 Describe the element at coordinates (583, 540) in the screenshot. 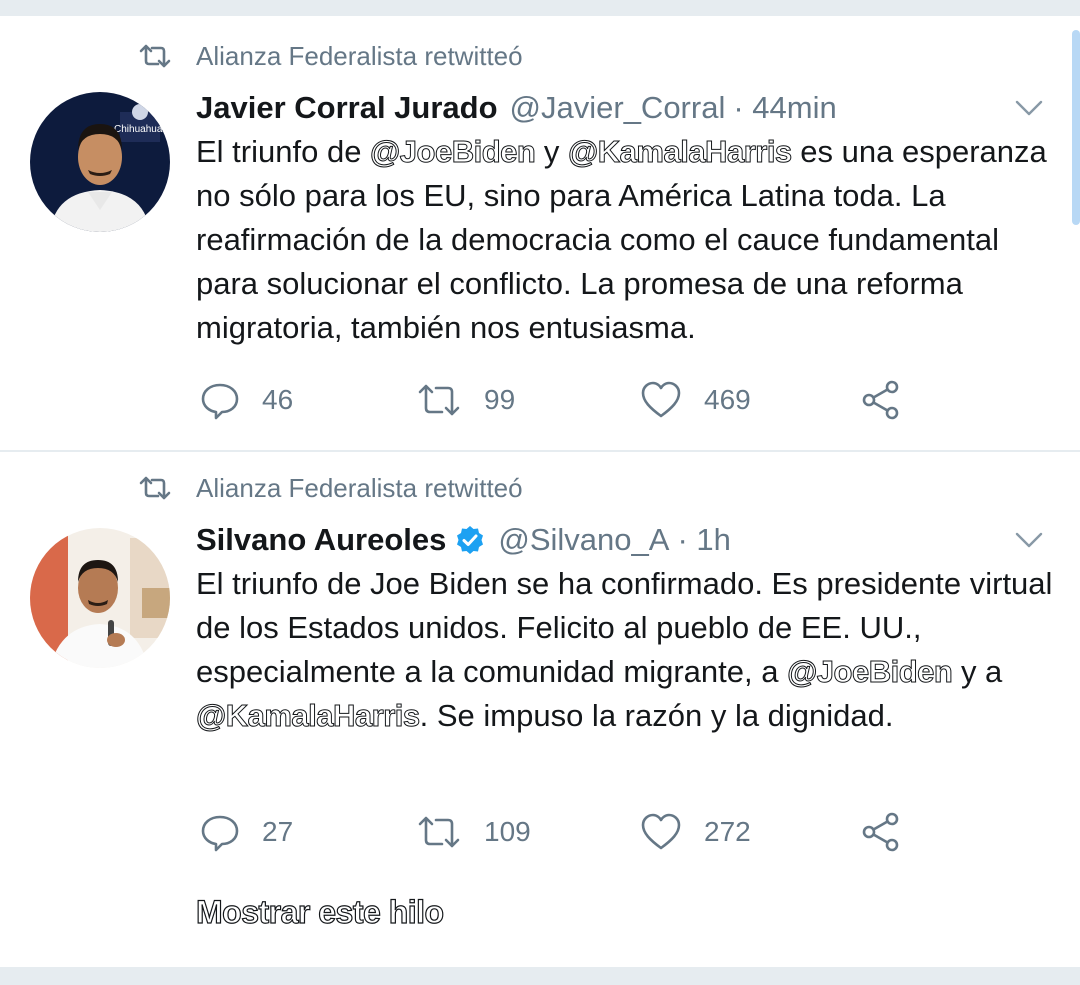

I see `author-handle: @Silvano_A` at that location.